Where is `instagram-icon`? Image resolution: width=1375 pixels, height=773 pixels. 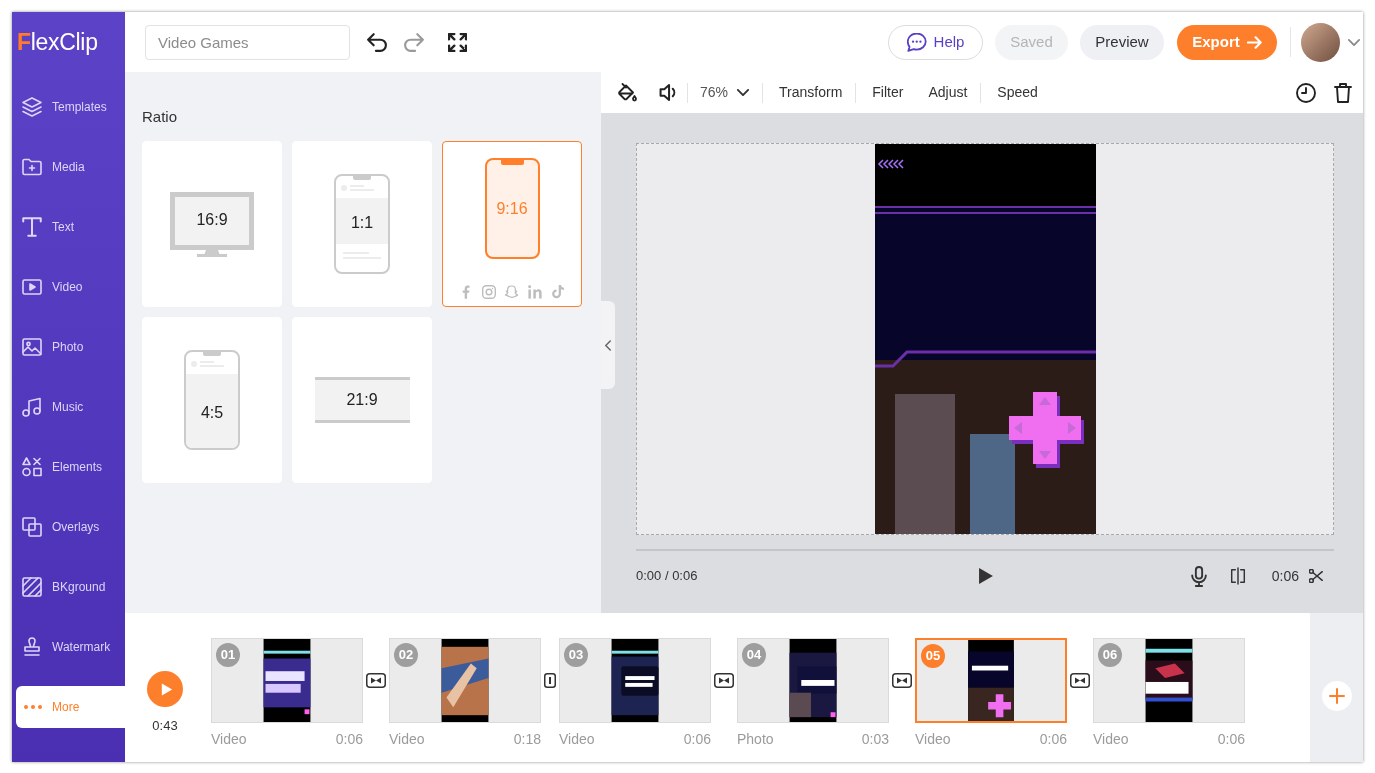 instagram-icon is located at coordinates (489, 292).